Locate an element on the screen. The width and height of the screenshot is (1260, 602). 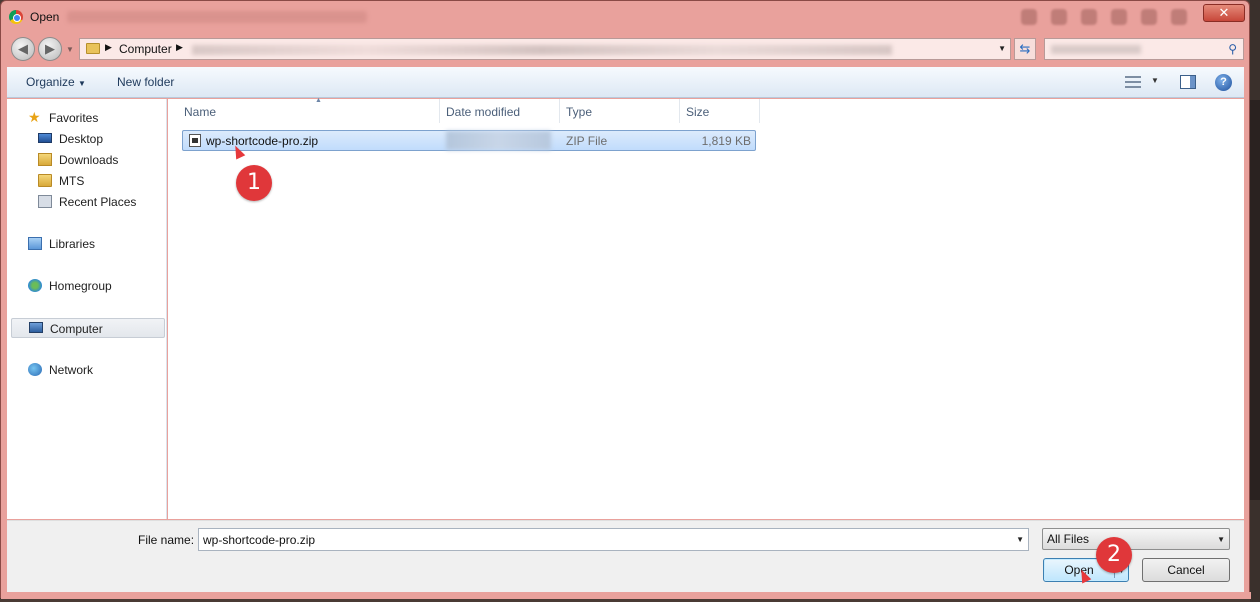
nav-homegroup: Homegroup is located at coordinates (86, 286).